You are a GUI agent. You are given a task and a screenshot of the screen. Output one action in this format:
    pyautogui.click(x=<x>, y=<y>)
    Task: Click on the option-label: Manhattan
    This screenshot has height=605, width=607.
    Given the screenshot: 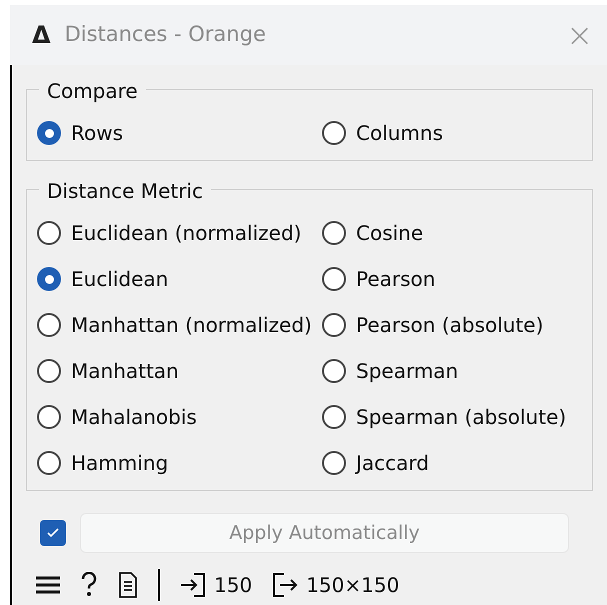 What is the action you would take?
    pyautogui.click(x=125, y=371)
    